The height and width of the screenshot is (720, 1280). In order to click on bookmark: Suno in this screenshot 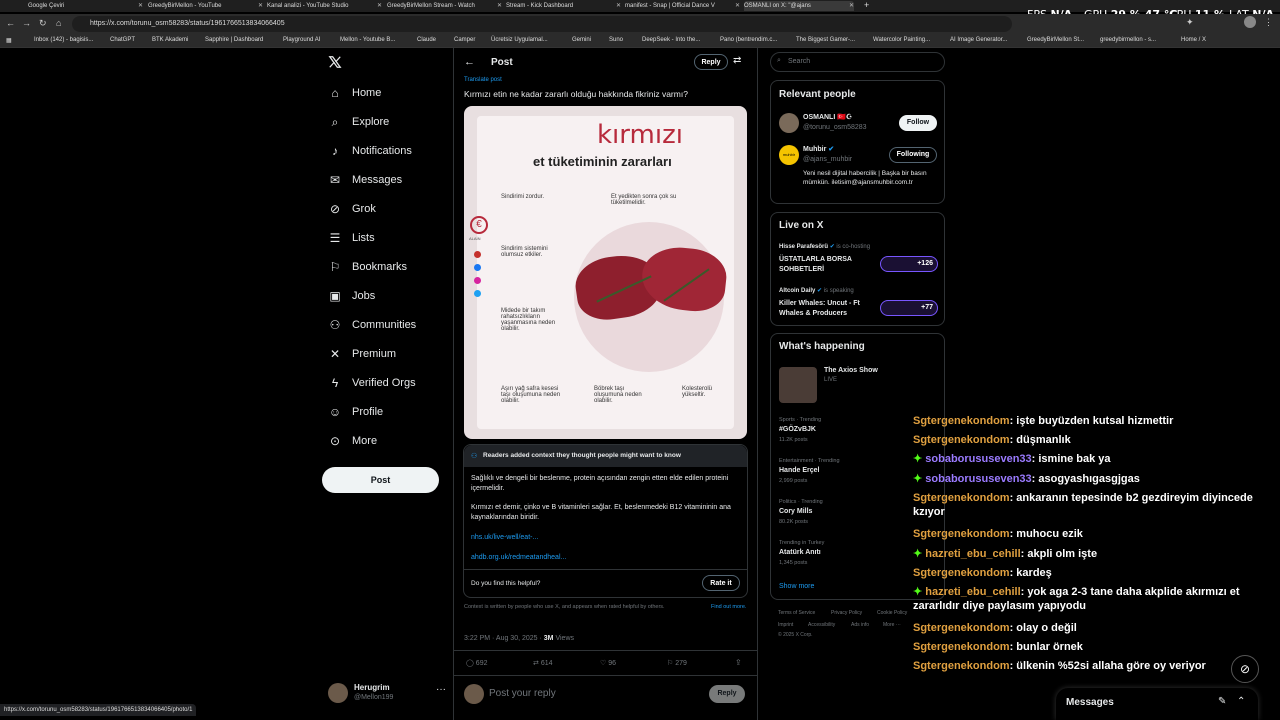, I will do `click(616, 40)`.